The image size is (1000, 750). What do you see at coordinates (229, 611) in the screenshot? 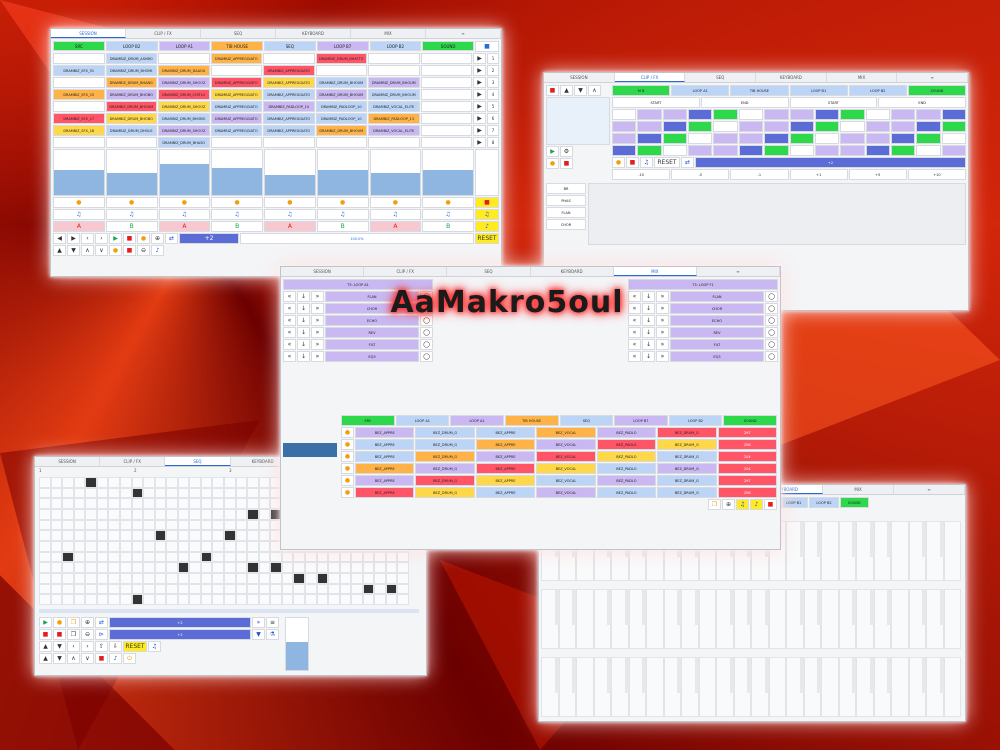
I see `position-slider` at bounding box center [229, 611].